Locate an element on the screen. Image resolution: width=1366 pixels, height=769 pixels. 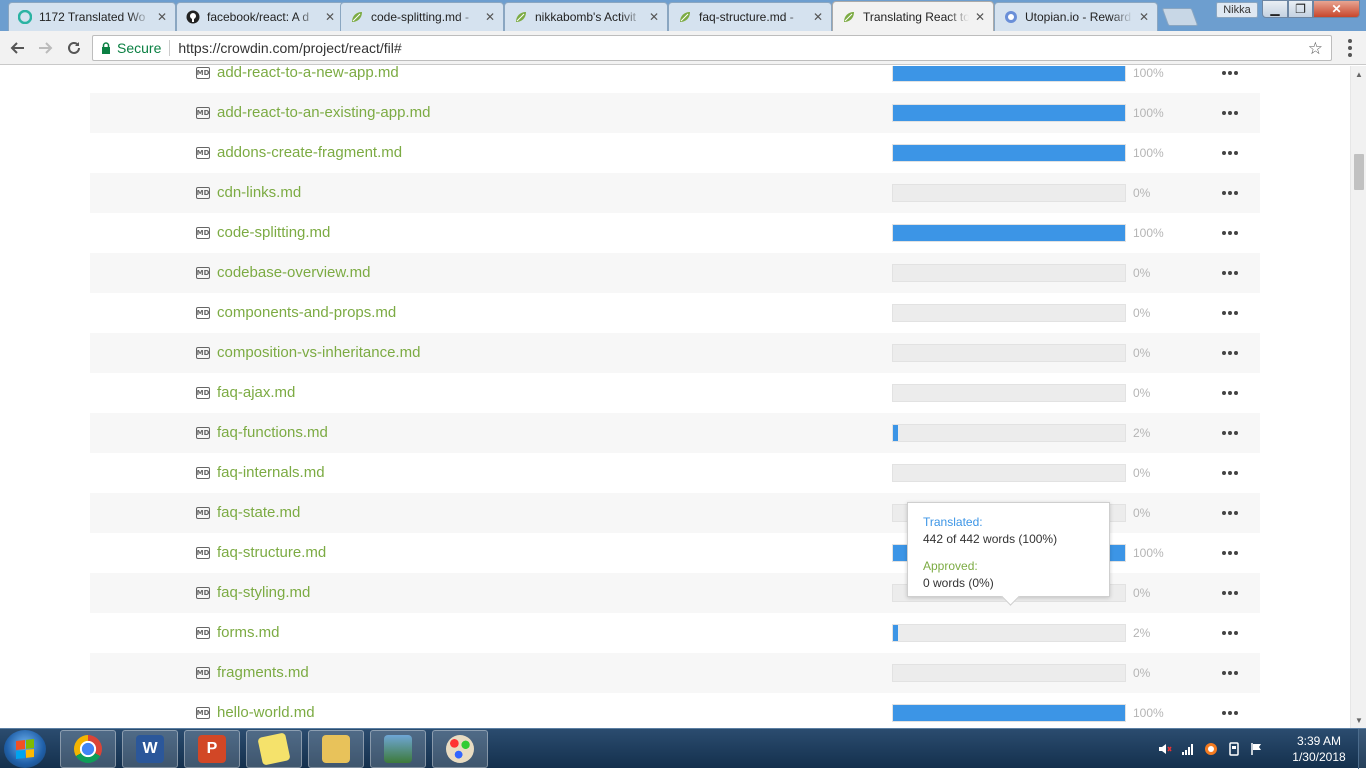
file-link: faq-structure.md is located at coordinates (271, 552).